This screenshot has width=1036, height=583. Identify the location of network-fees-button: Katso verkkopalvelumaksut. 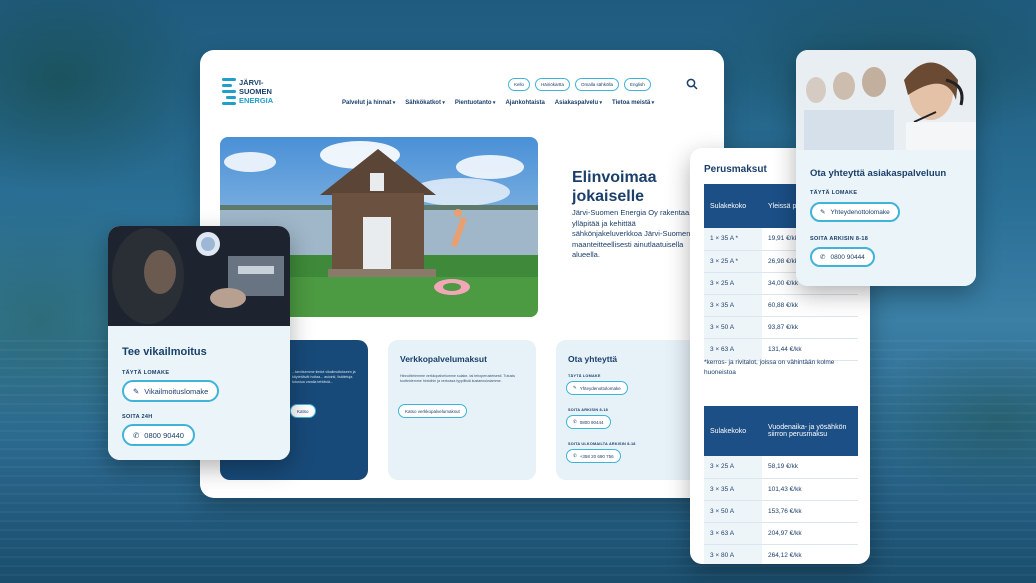
(432, 411).